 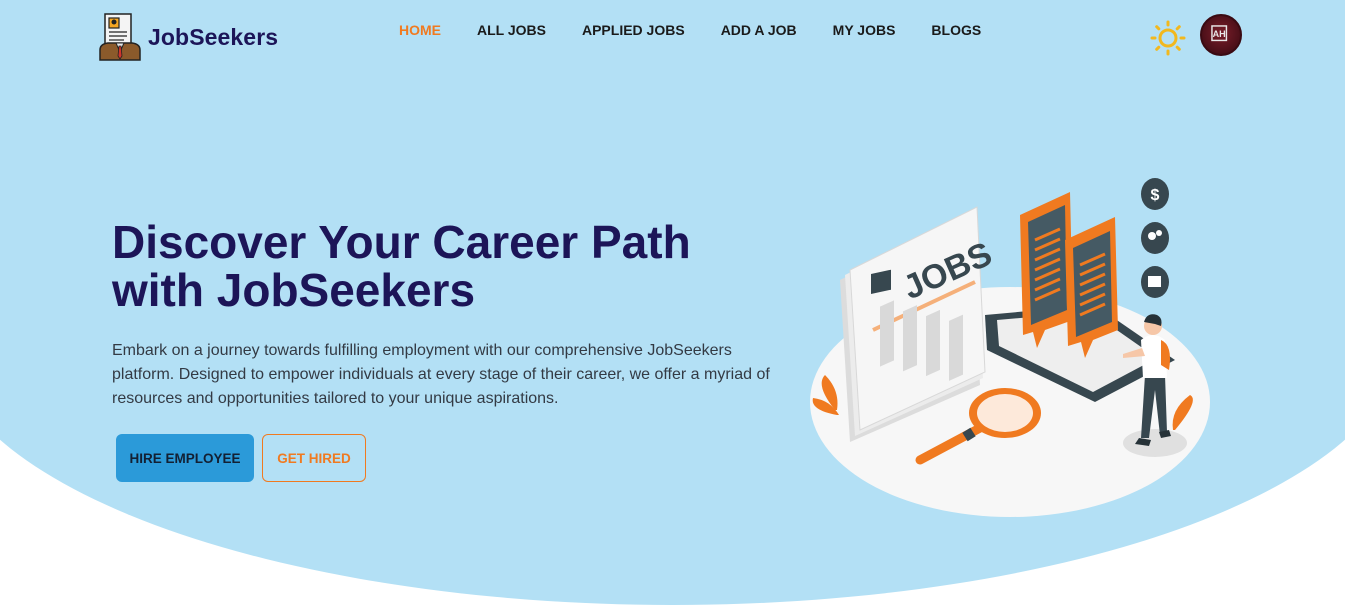 I want to click on hero-title-line-1: Discover Your Career Path, so click(x=401, y=242).